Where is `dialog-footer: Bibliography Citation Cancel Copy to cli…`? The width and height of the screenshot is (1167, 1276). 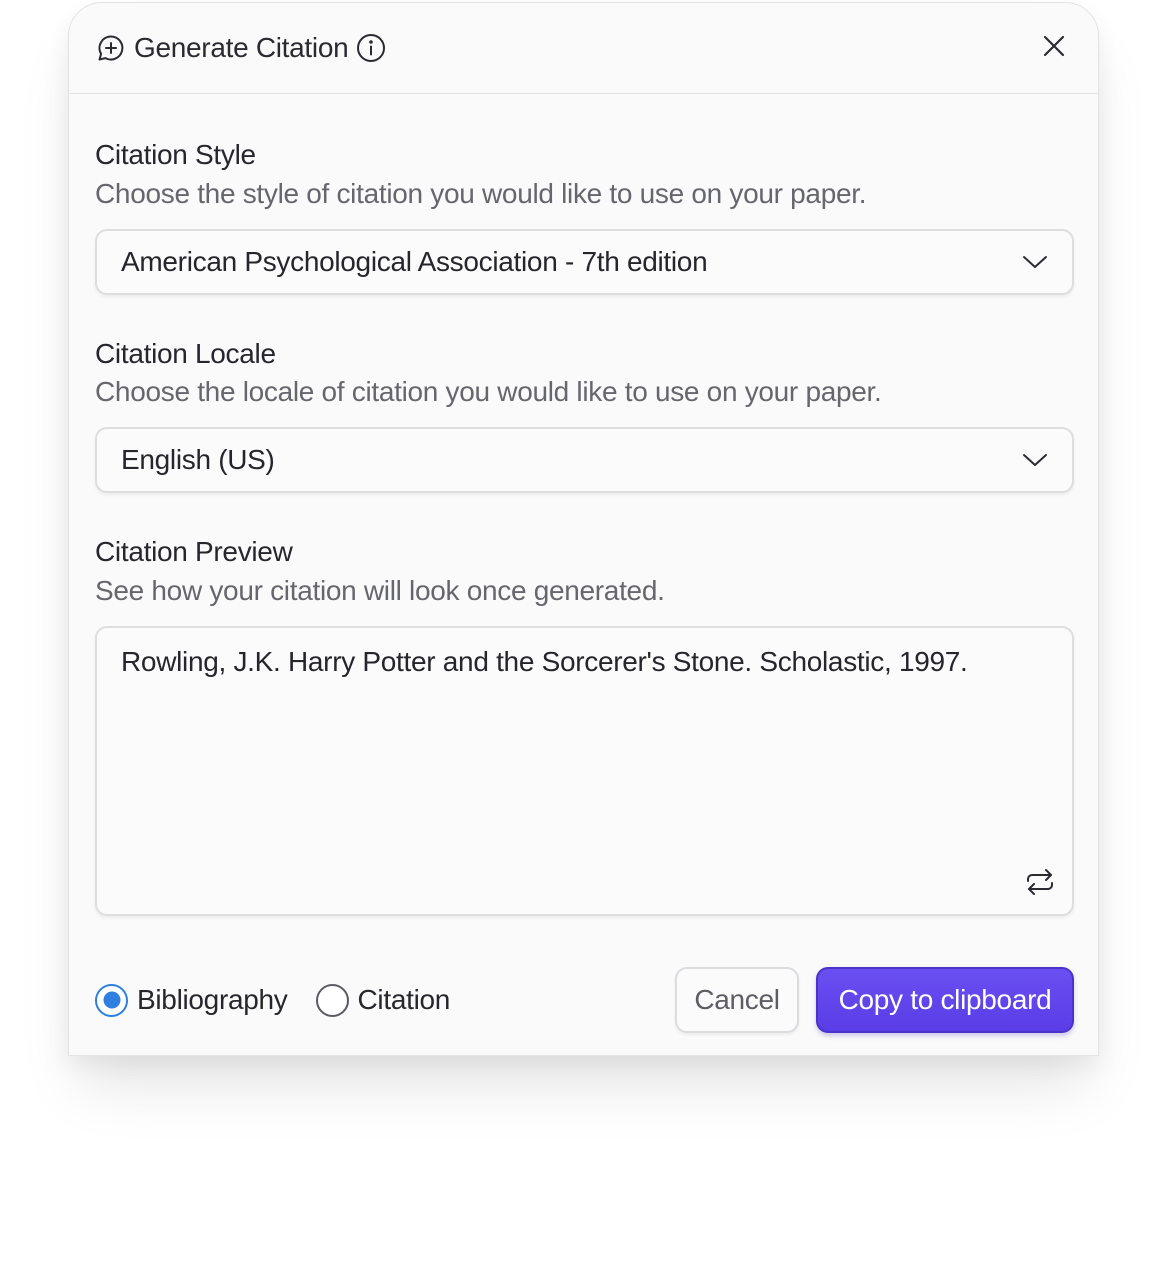
dialog-footer: Bibliography Citation Cancel Copy to cli… is located at coordinates (584, 1000).